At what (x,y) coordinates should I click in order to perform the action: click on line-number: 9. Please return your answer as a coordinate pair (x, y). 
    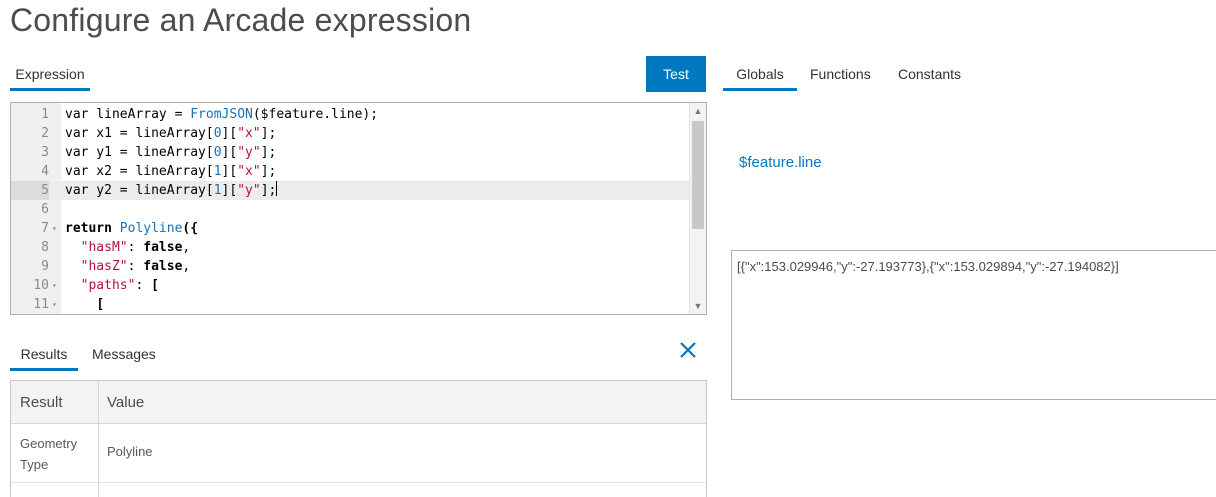
    Looking at the image, I should click on (45, 266).